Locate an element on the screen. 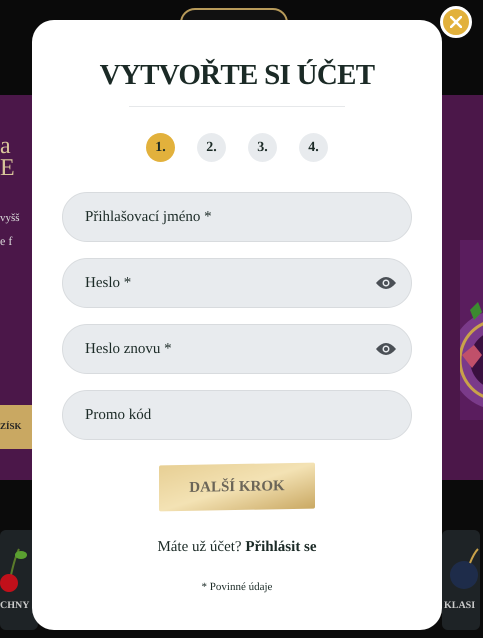  next-step-button: DALŠÍ KROK is located at coordinates (237, 487).